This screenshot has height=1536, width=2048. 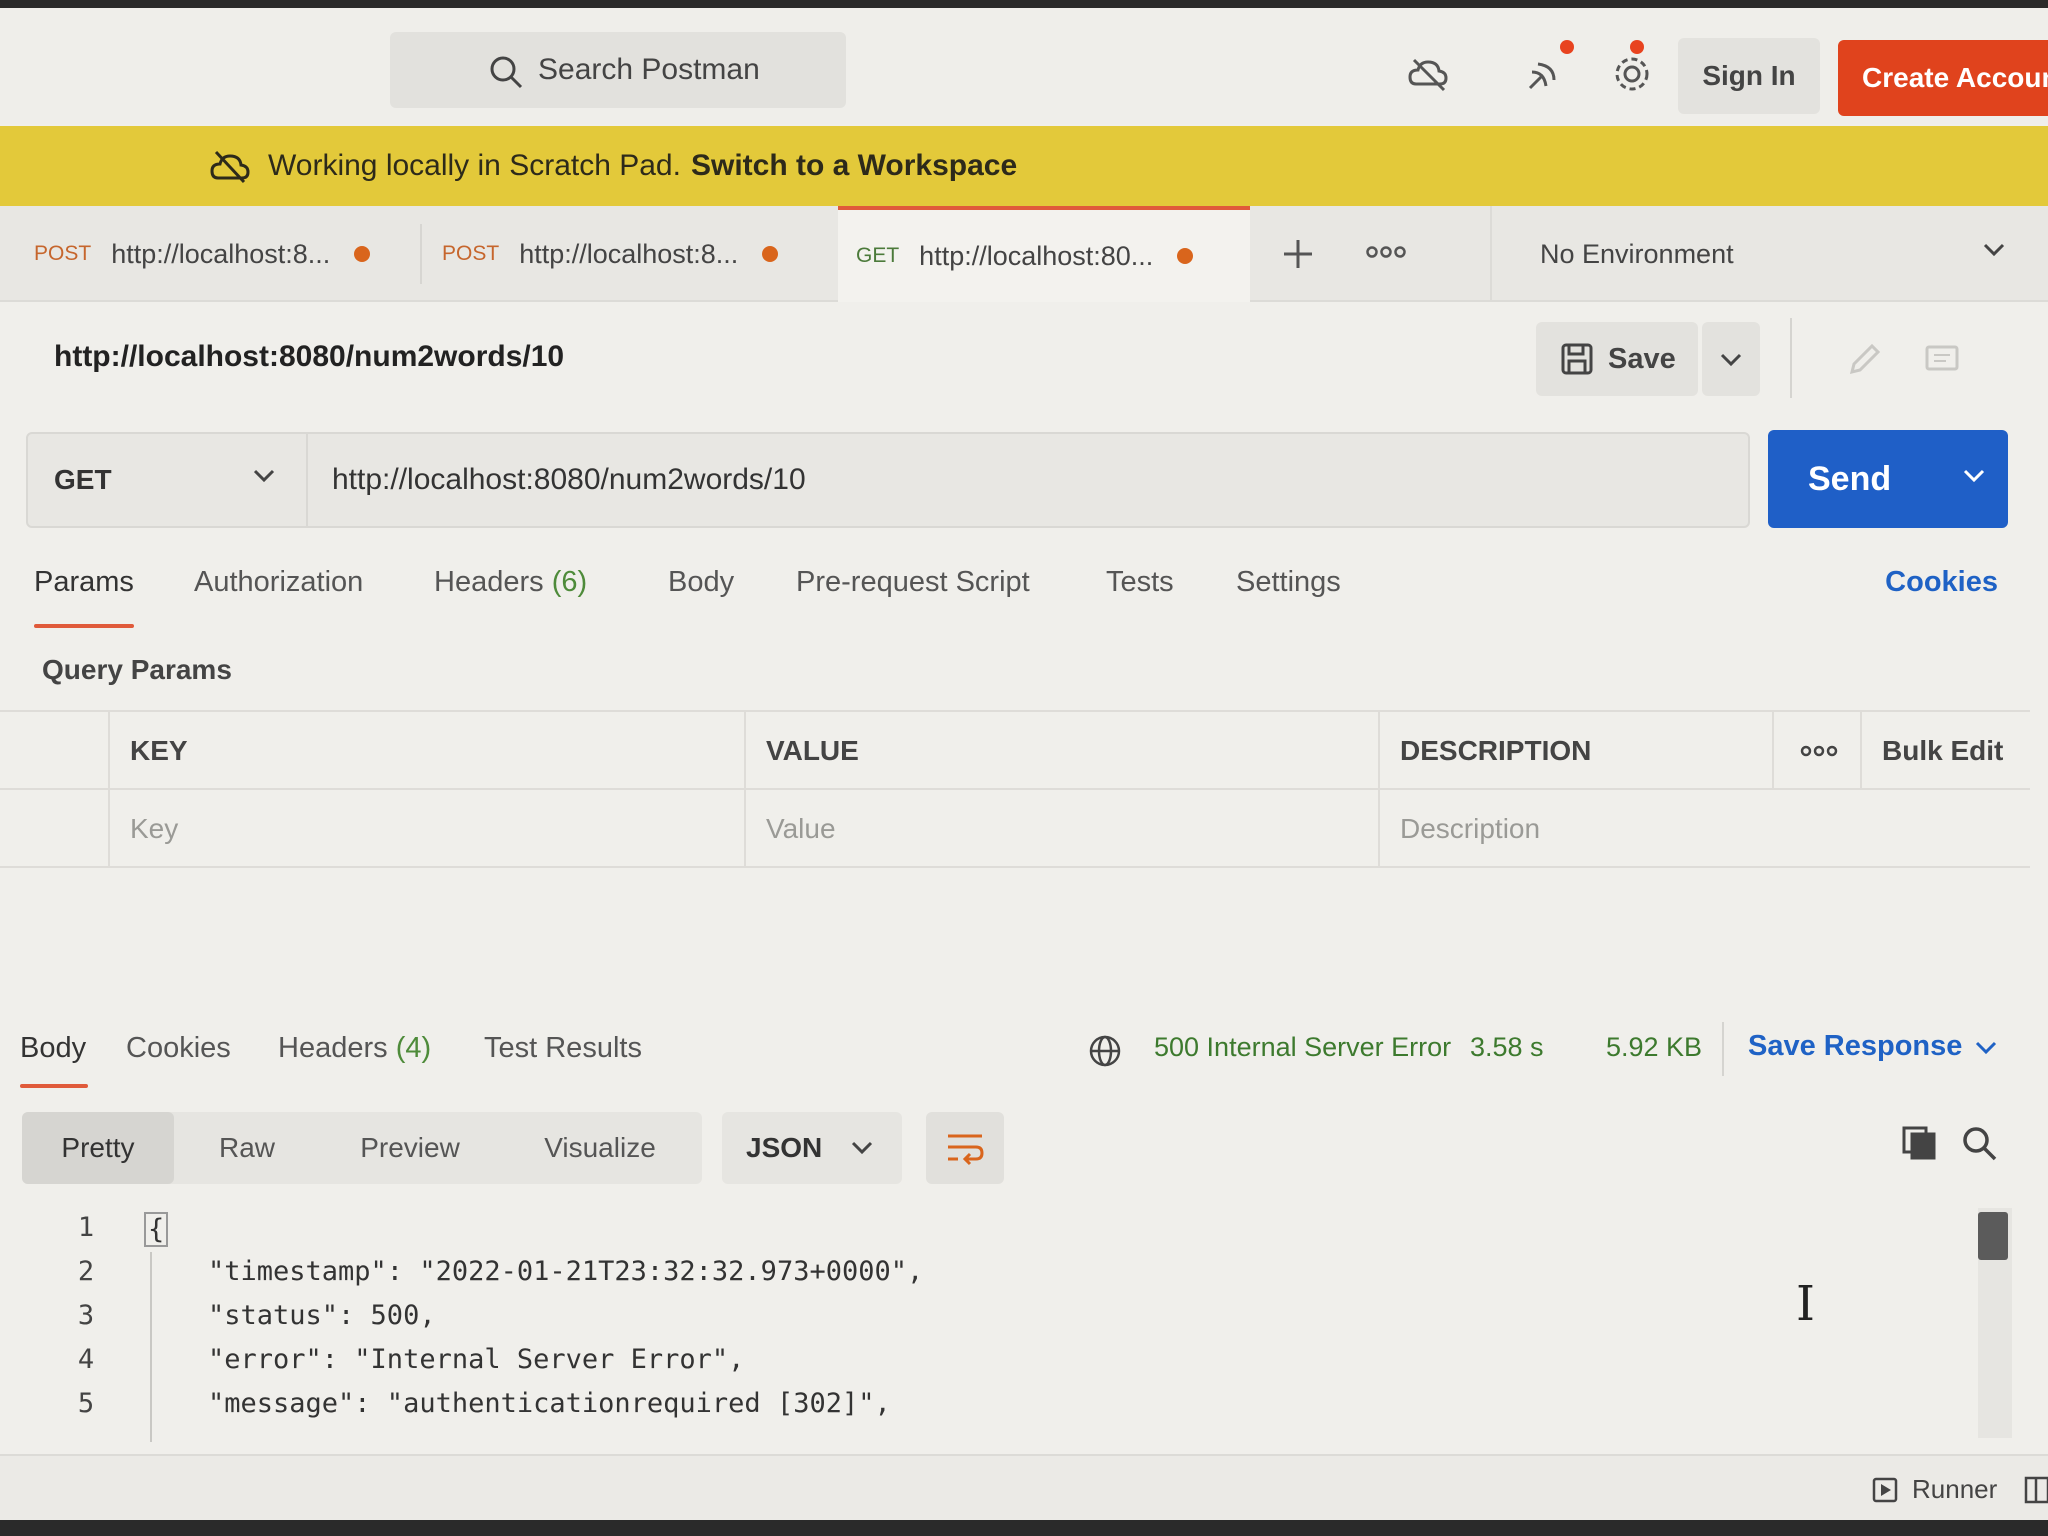 What do you see at coordinates (1749, 76) in the screenshot?
I see `sign-in-button: Sign In` at bounding box center [1749, 76].